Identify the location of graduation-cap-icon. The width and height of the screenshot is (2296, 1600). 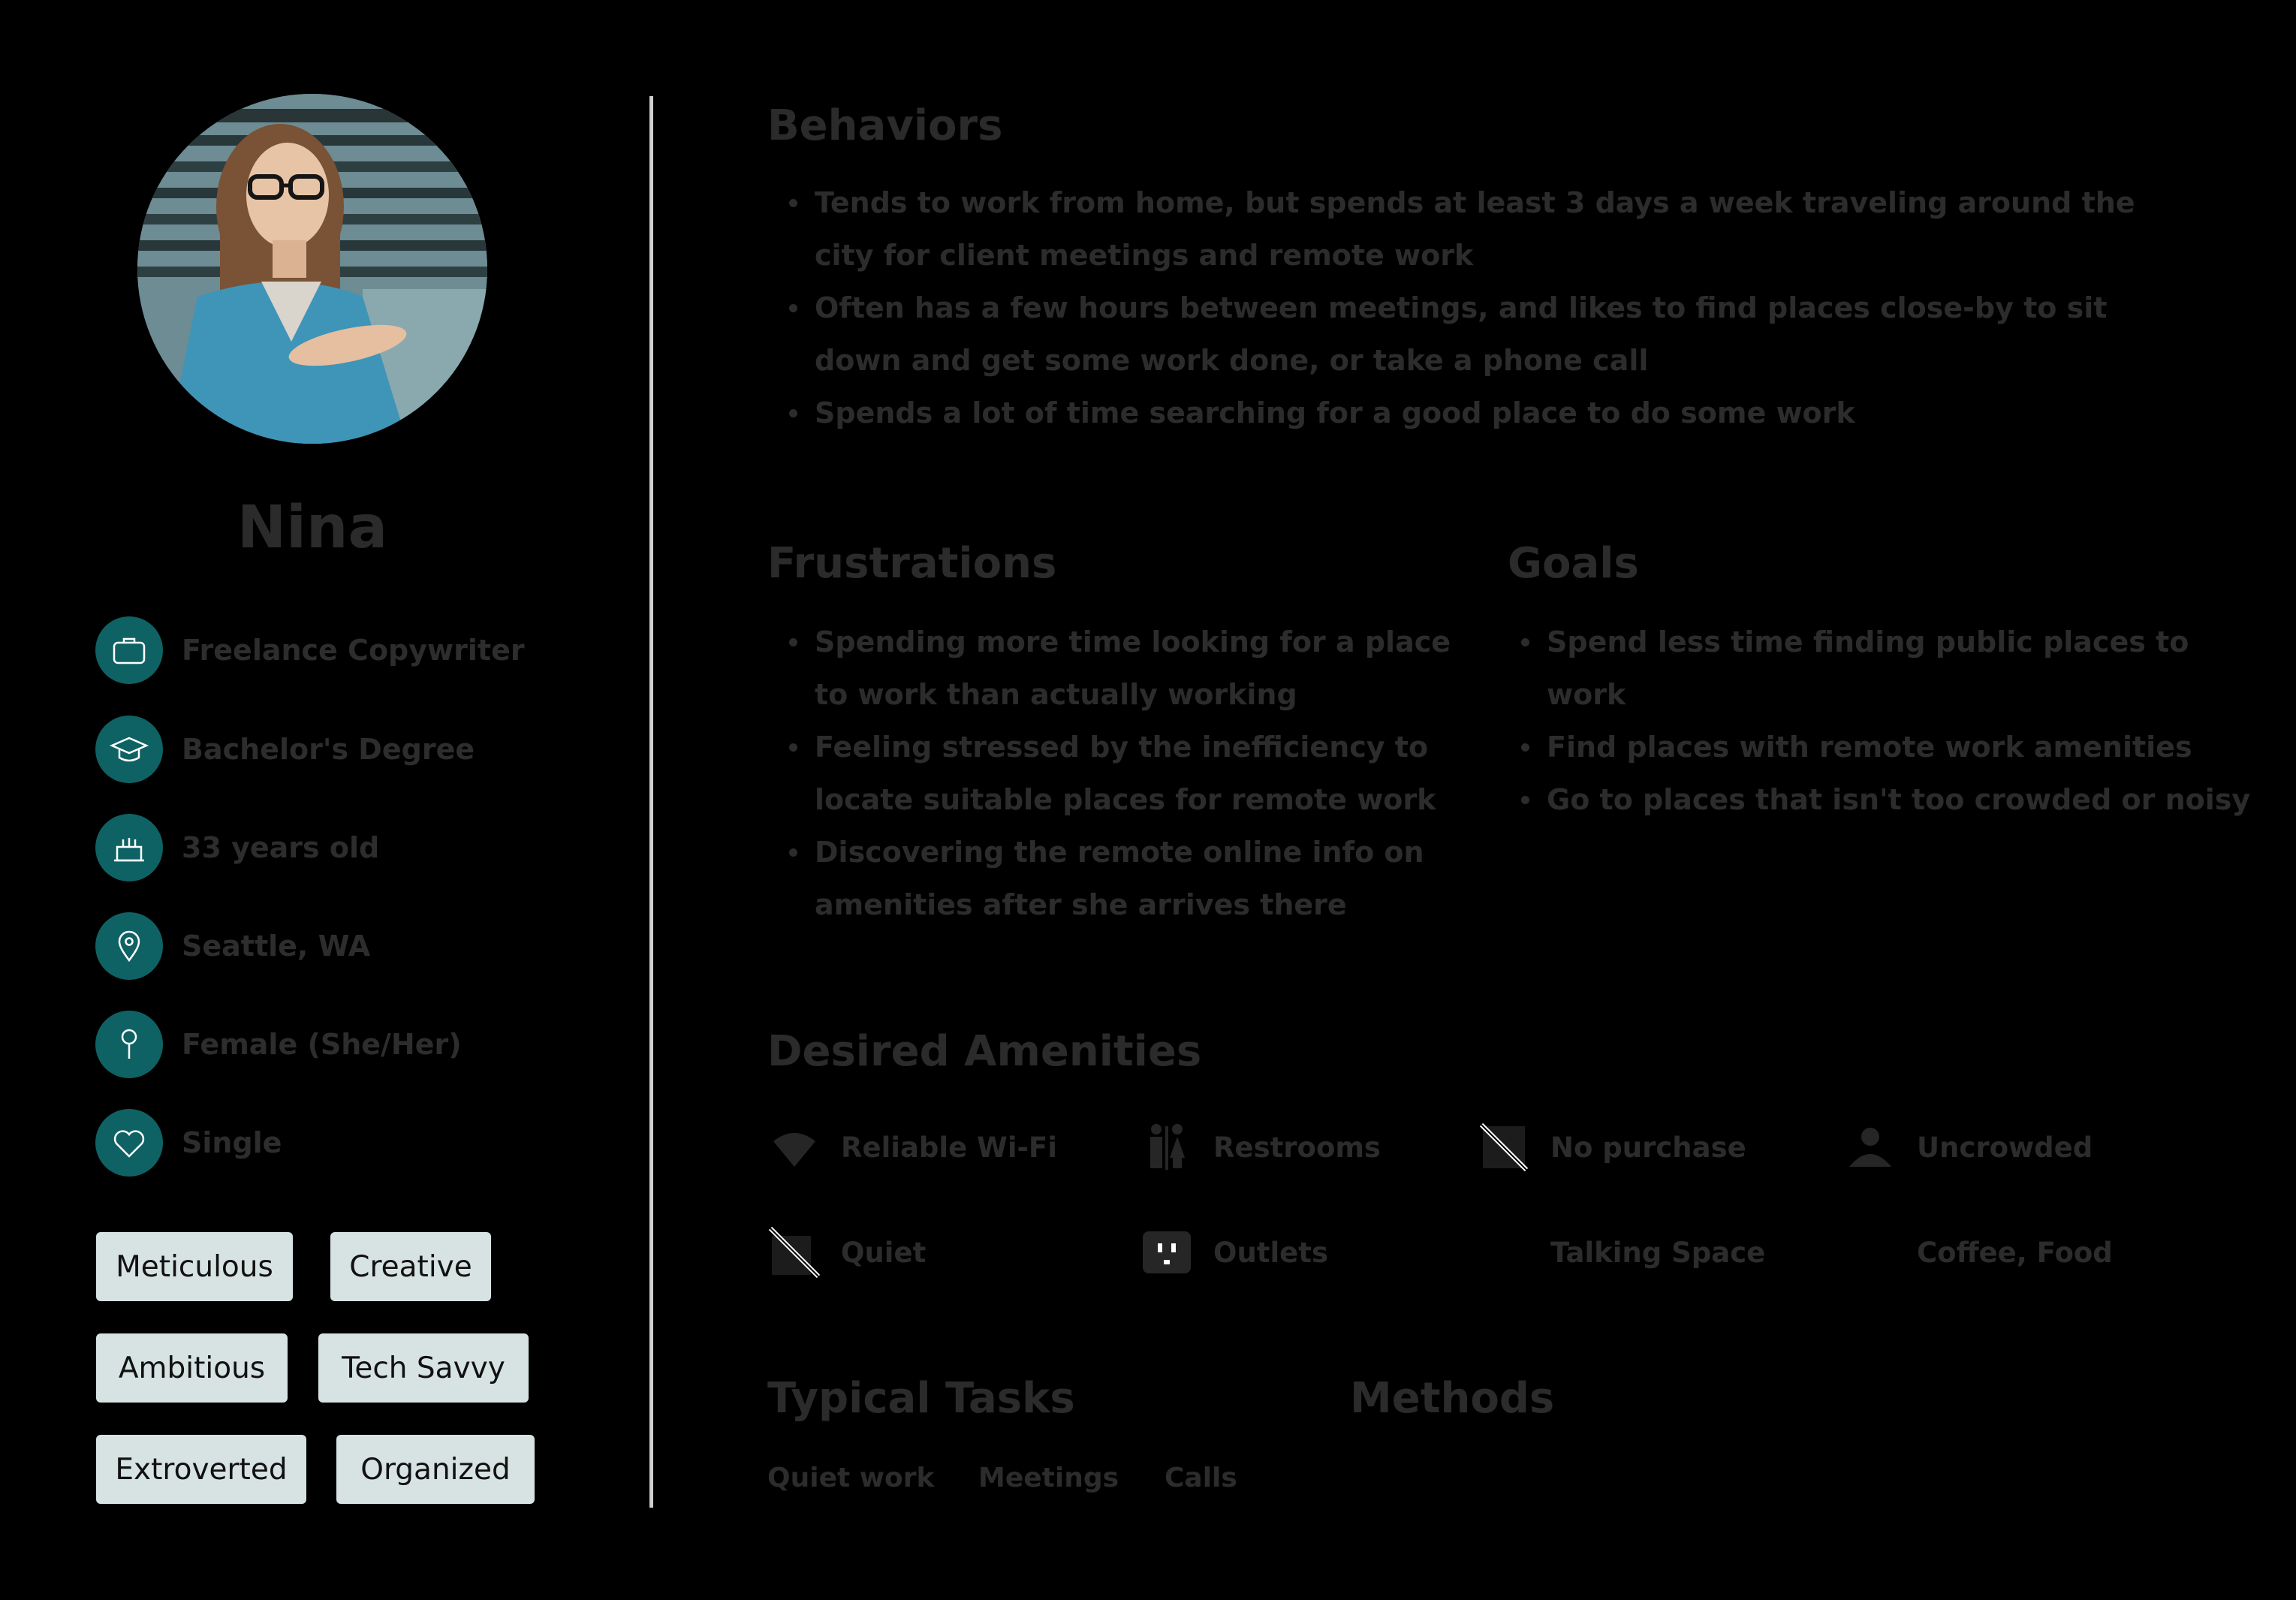
(129, 749).